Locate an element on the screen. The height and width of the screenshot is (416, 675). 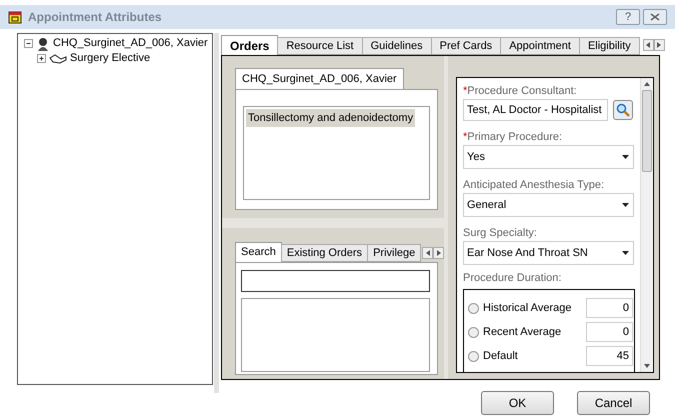
scrollbar-thumb is located at coordinates (647, 131).